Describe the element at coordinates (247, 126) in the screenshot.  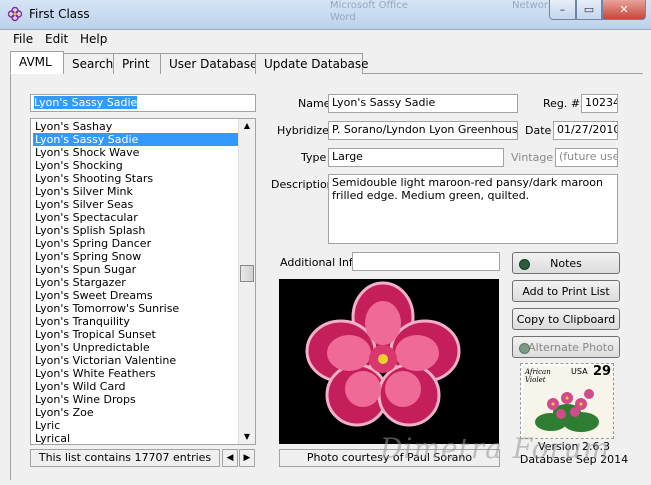
I see `scroll-up-arrow: ▲` at that location.